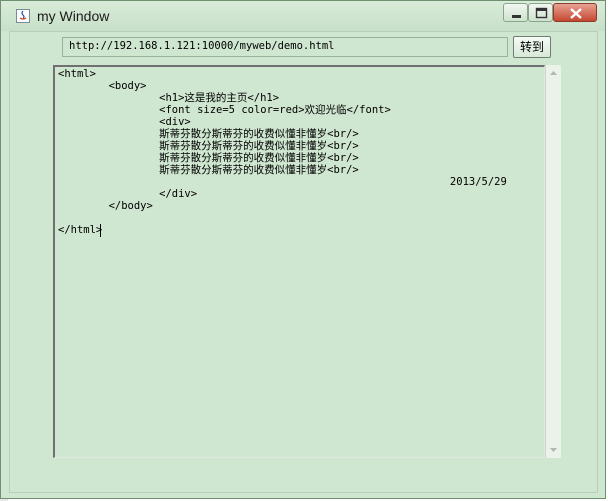 This screenshot has width=608, height=501. What do you see at coordinates (23, 16) in the screenshot?
I see `java-app-icon` at bounding box center [23, 16].